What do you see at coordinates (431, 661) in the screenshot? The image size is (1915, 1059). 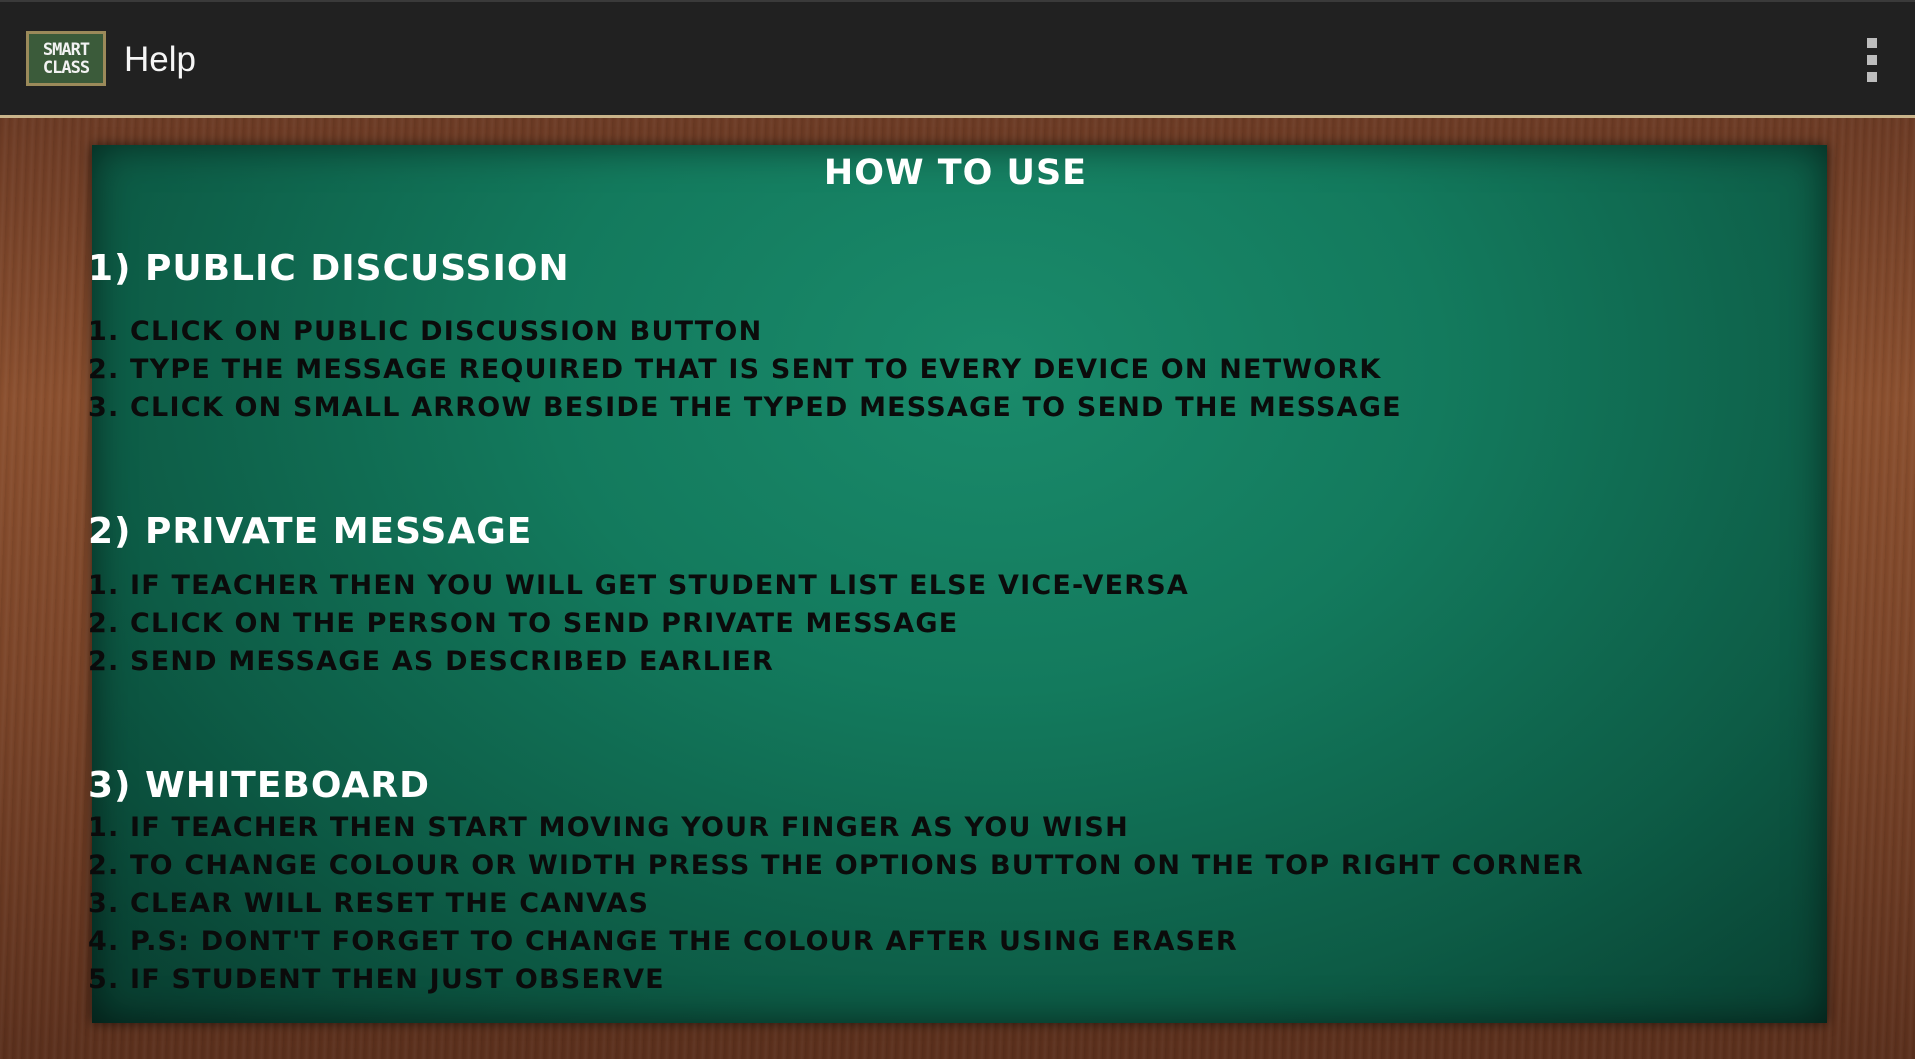 I see `help-line: 2. SEND MESSAGE AS DESCRIBED EARLIER` at bounding box center [431, 661].